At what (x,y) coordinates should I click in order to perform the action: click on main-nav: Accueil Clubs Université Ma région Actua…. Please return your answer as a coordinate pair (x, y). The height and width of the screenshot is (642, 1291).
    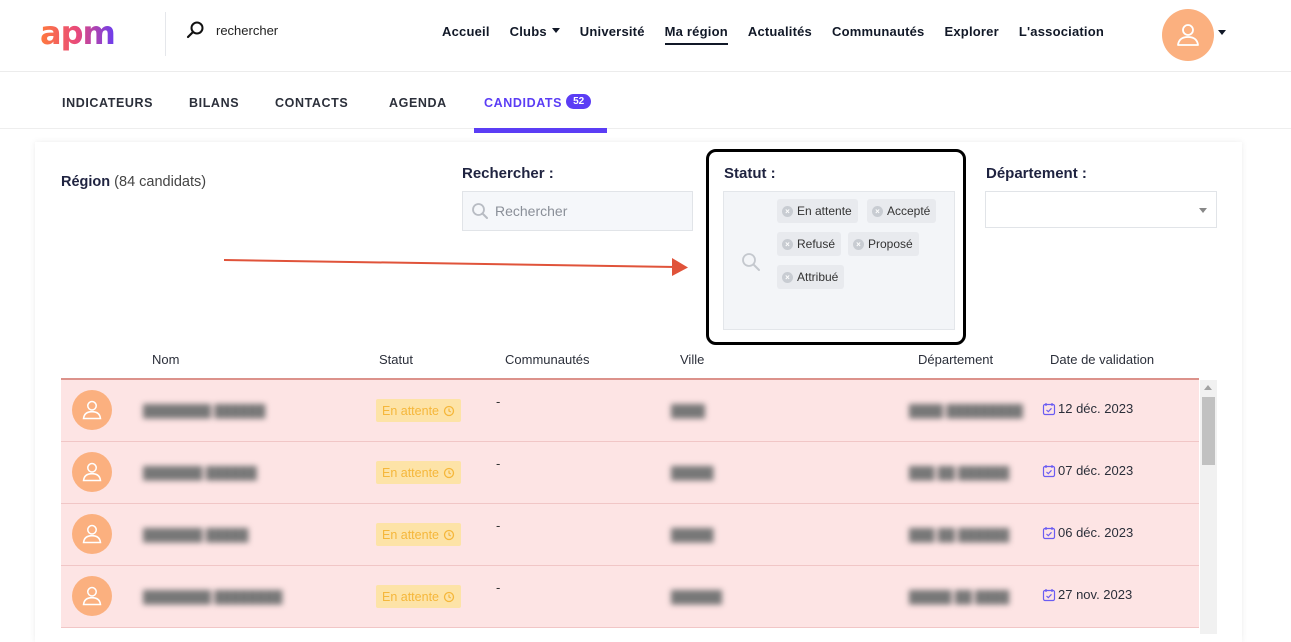
    Looking at the image, I should click on (783, 34).